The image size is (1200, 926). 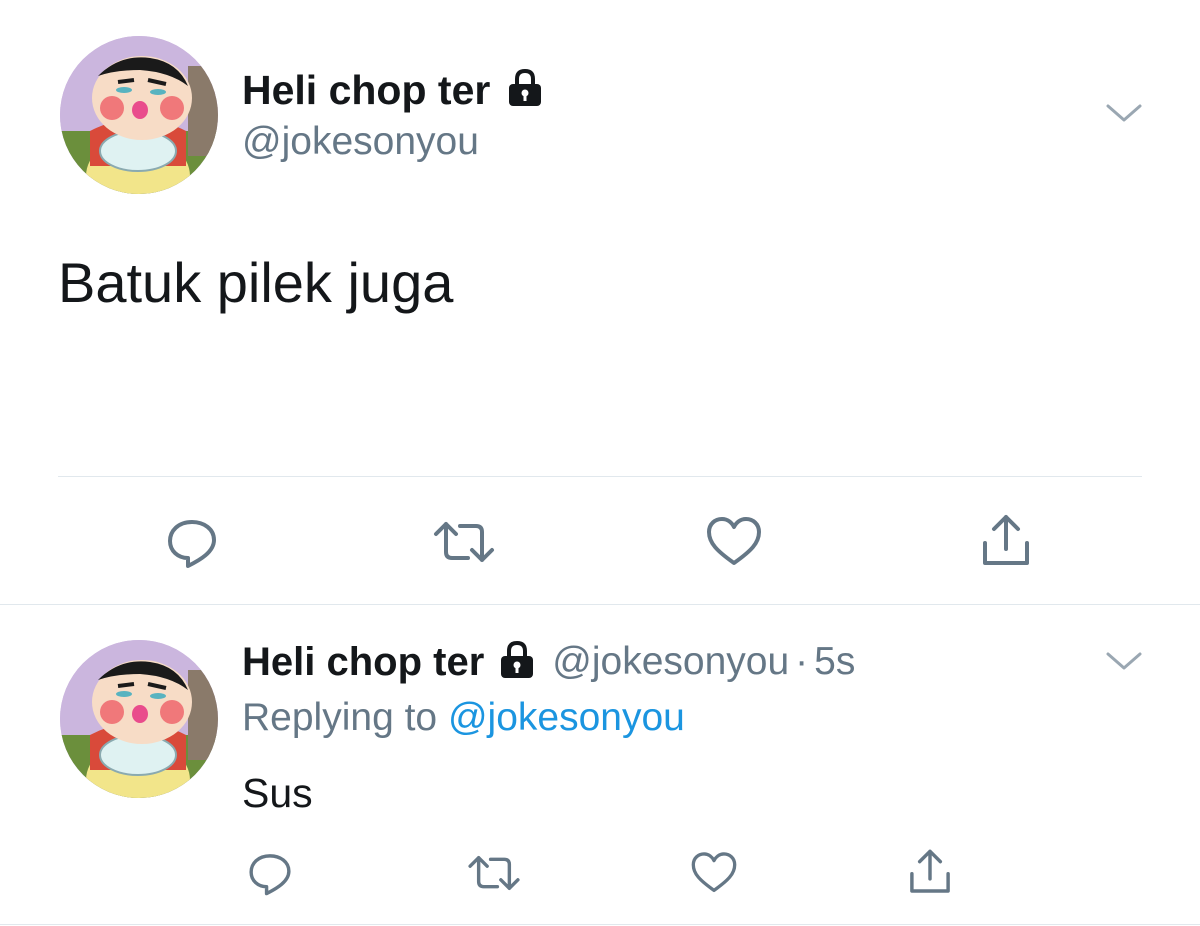 What do you see at coordinates (600, 604) in the screenshot?
I see `tweet-divider` at bounding box center [600, 604].